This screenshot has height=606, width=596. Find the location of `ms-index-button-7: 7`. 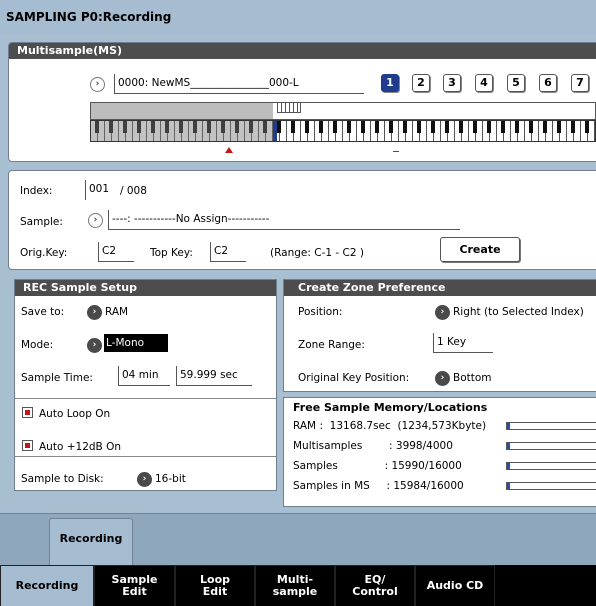

ms-index-button-7: 7 is located at coordinates (580, 83).